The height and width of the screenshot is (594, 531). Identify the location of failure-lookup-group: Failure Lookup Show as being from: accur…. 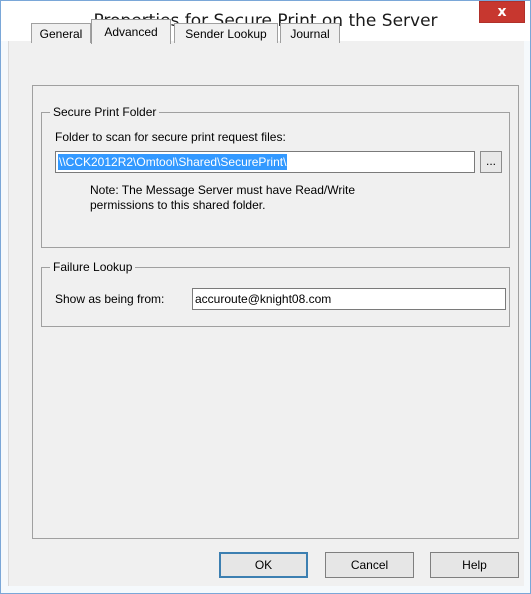
(275, 293).